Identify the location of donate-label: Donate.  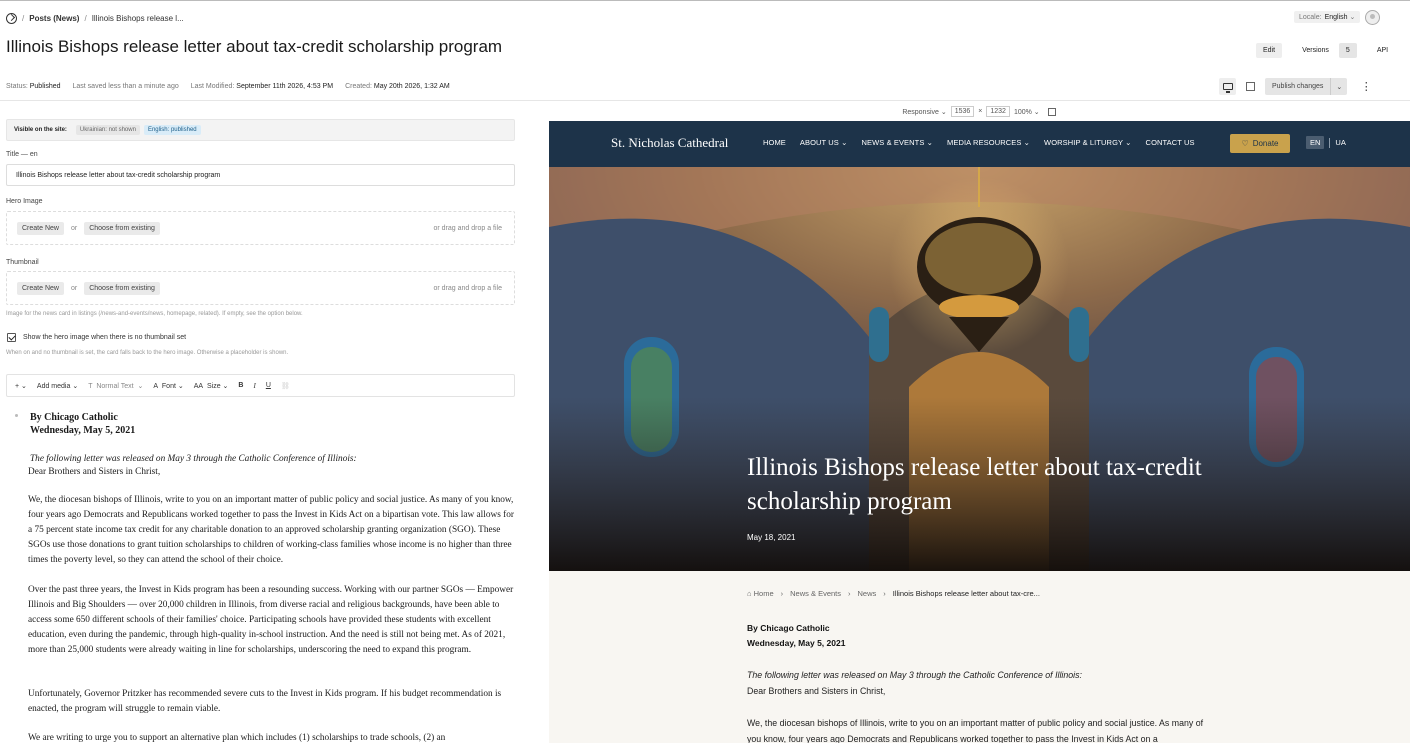
(1265, 143).